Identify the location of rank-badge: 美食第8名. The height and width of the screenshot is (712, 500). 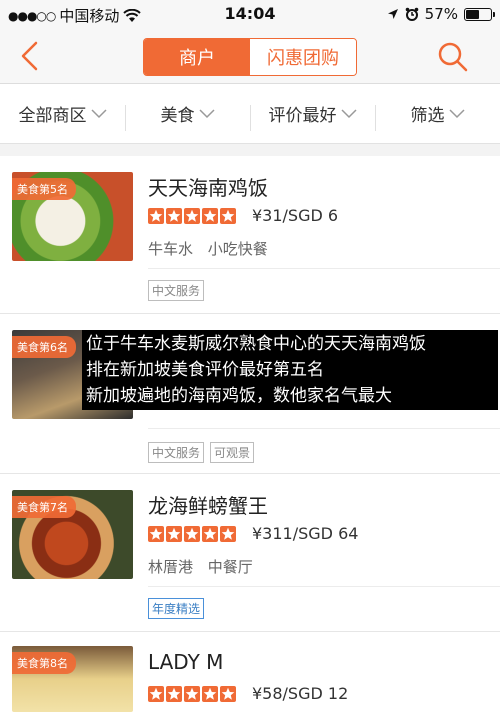
(44, 663).